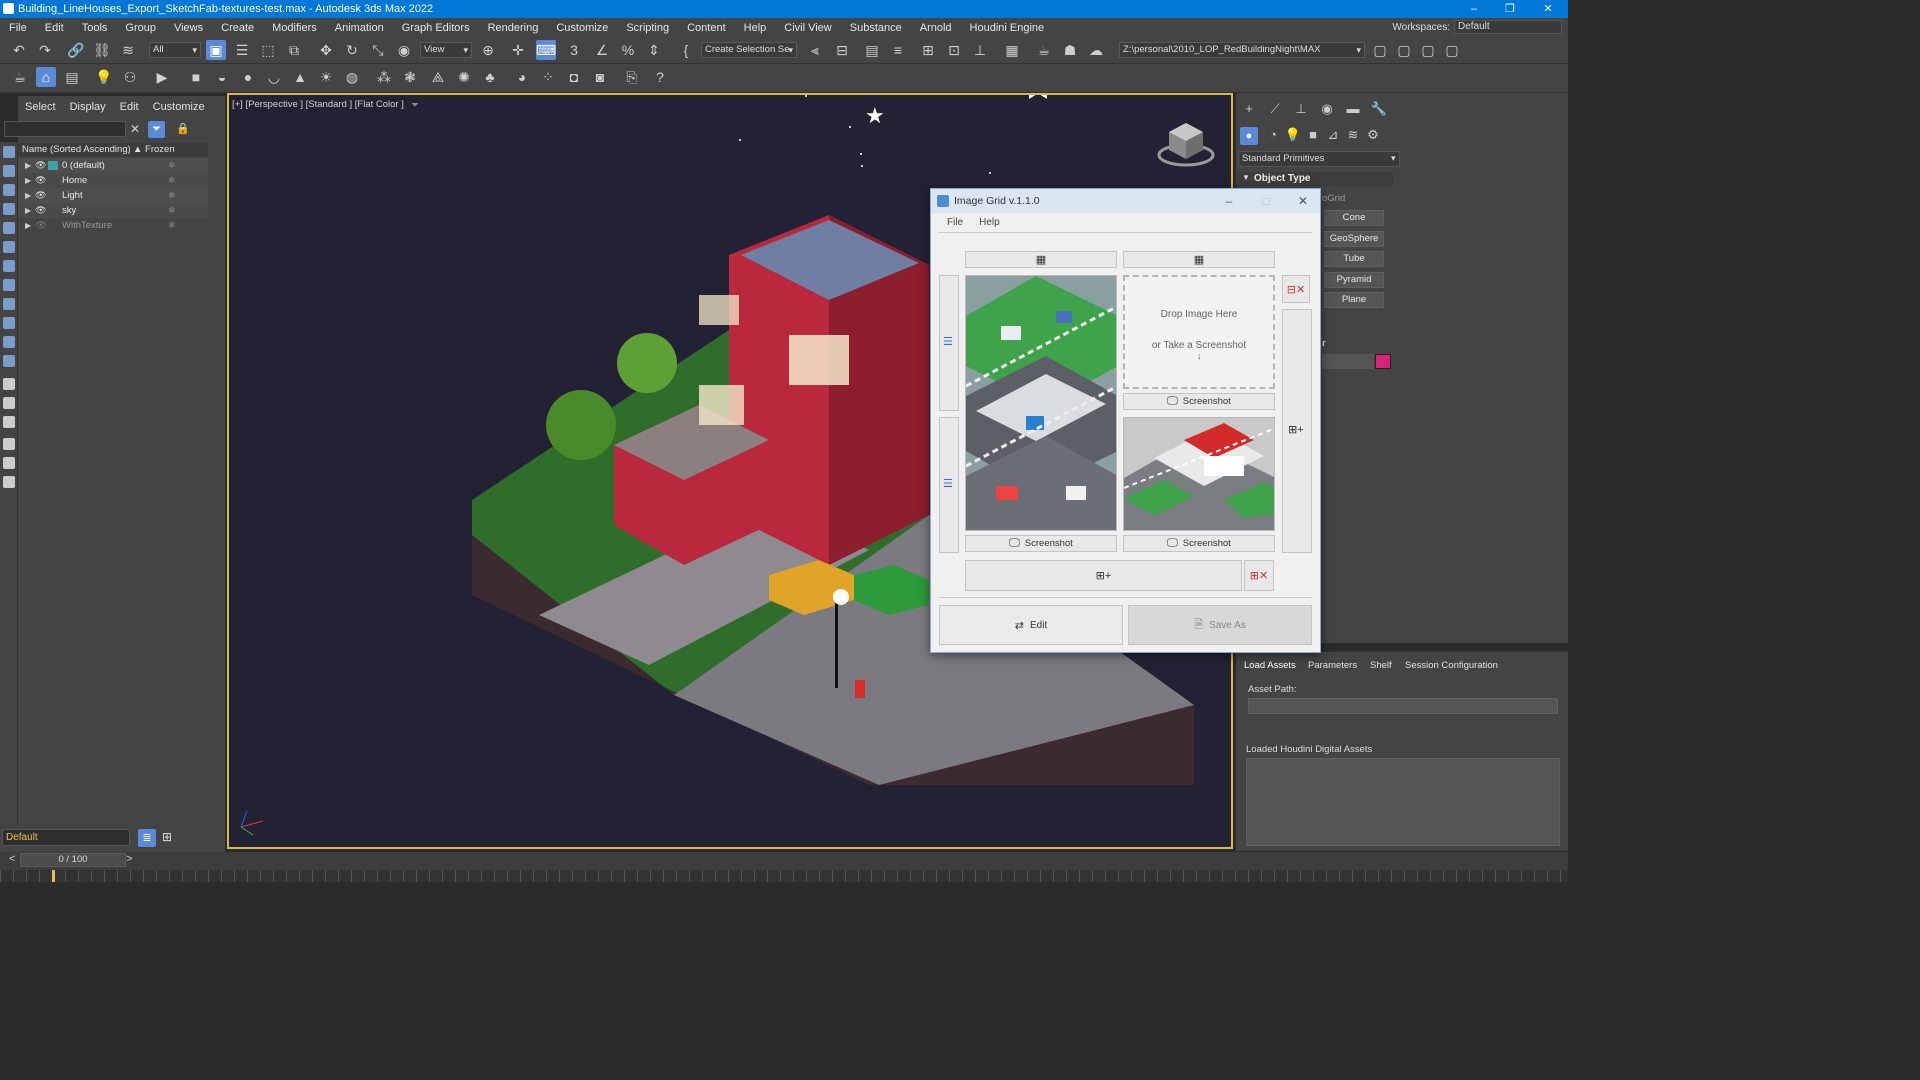  What do you see at coordinates (1044, 50) in the screenshot?
I see `rendered-frame-icon: ☕` at bounding box center [1044, 50].